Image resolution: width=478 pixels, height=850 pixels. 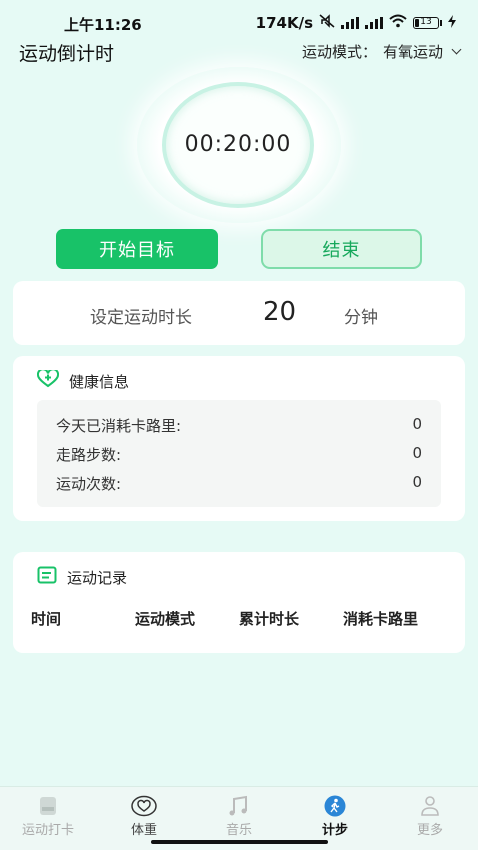 What do you see at coordinates (141, 318) in the screenshot?
I see `duration-label: 设定运动时长` at bounding box center [141, 318].